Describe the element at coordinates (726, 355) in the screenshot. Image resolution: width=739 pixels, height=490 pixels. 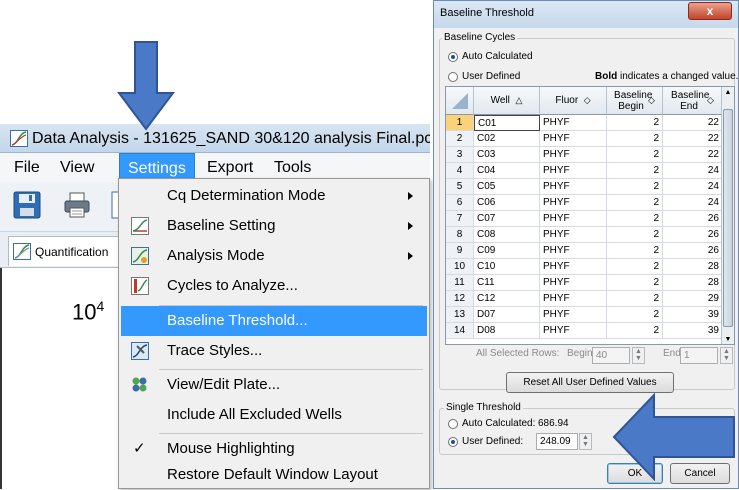
I see `end-spinner: ▲ ▼` at that location.